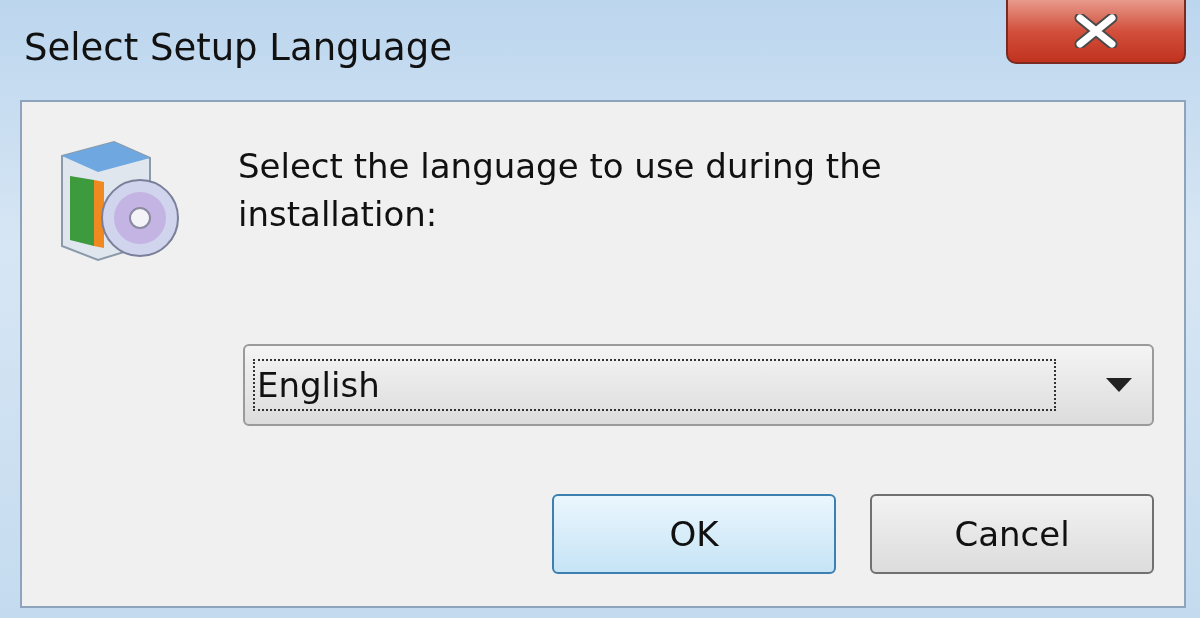  What do you see at coordinates (238, 47) in the screenshot?
I see `window-title: Select Setup Language` at bounding box center [238, 47].